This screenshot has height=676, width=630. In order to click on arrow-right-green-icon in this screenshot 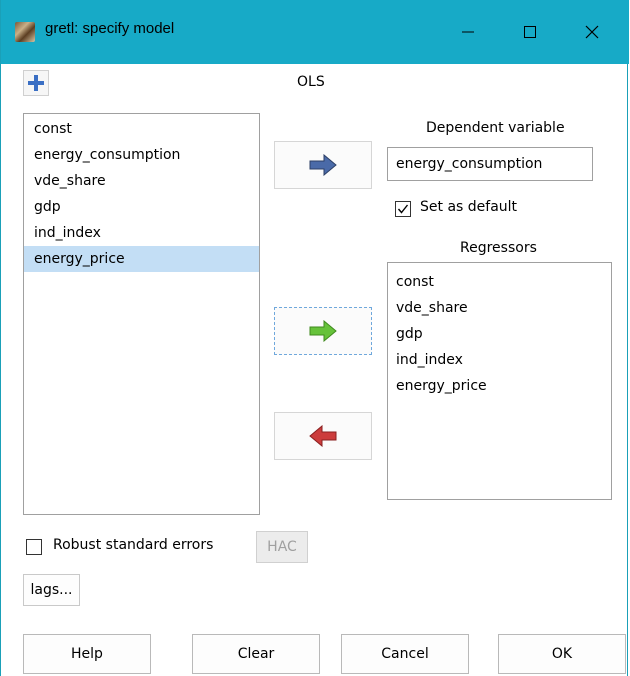, I will do `click(323, 331)`.